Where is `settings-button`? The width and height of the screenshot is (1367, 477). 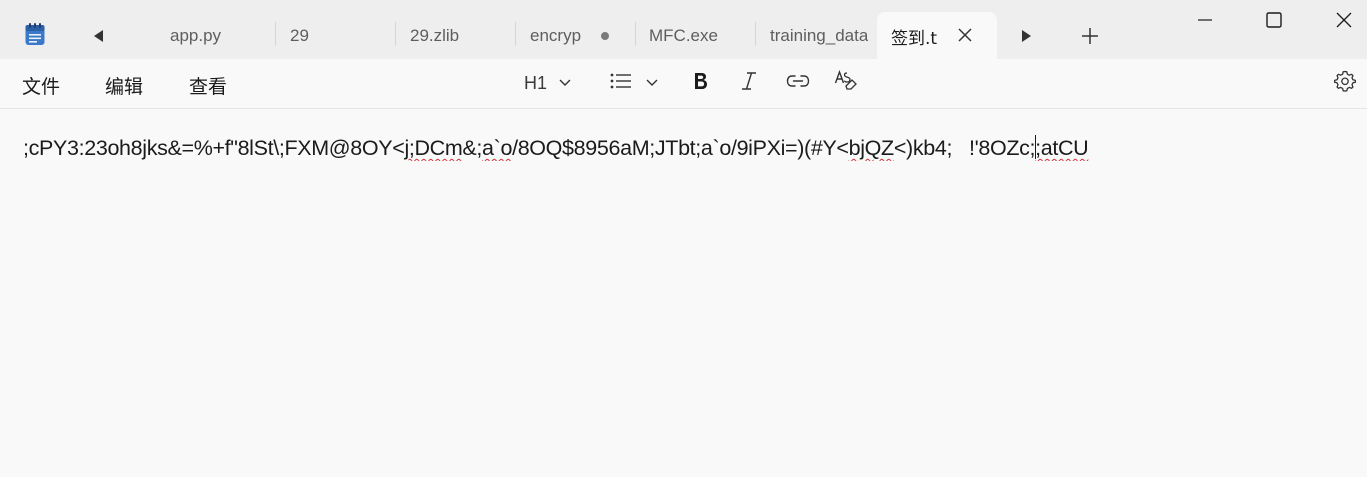
settings-button is located at coordinates (1345, 83).